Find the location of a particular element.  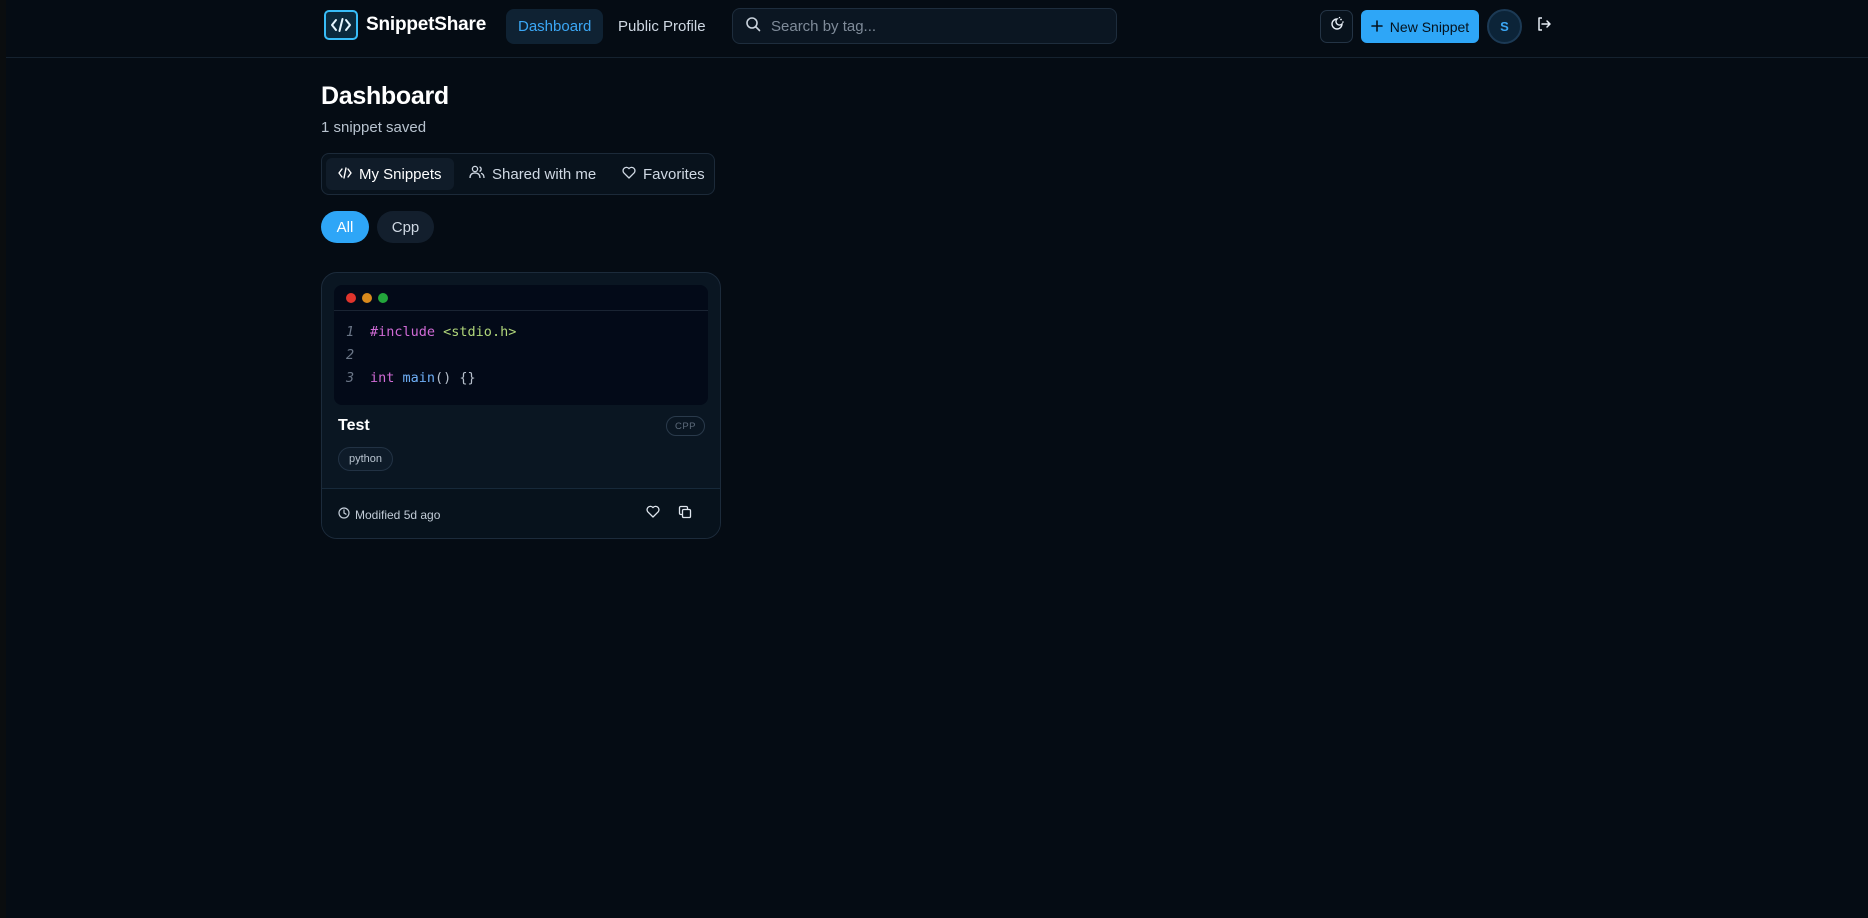

card-footer: Modified 5d ago is located at coordinates (521, 513).